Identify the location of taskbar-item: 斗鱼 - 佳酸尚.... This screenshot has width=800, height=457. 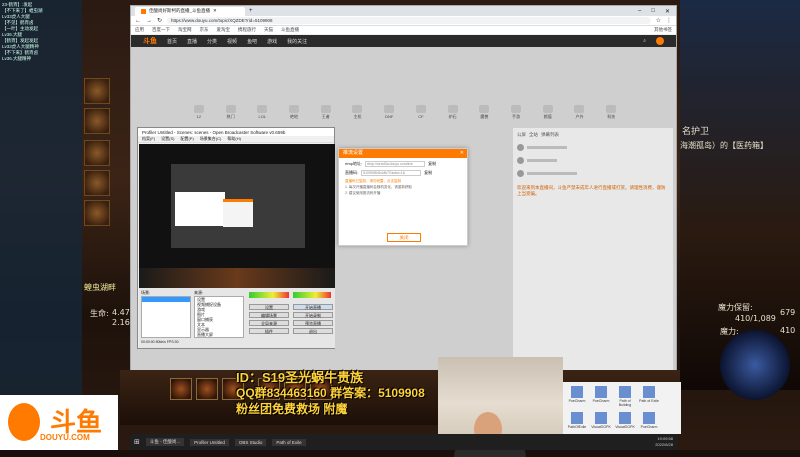
(165, 442).